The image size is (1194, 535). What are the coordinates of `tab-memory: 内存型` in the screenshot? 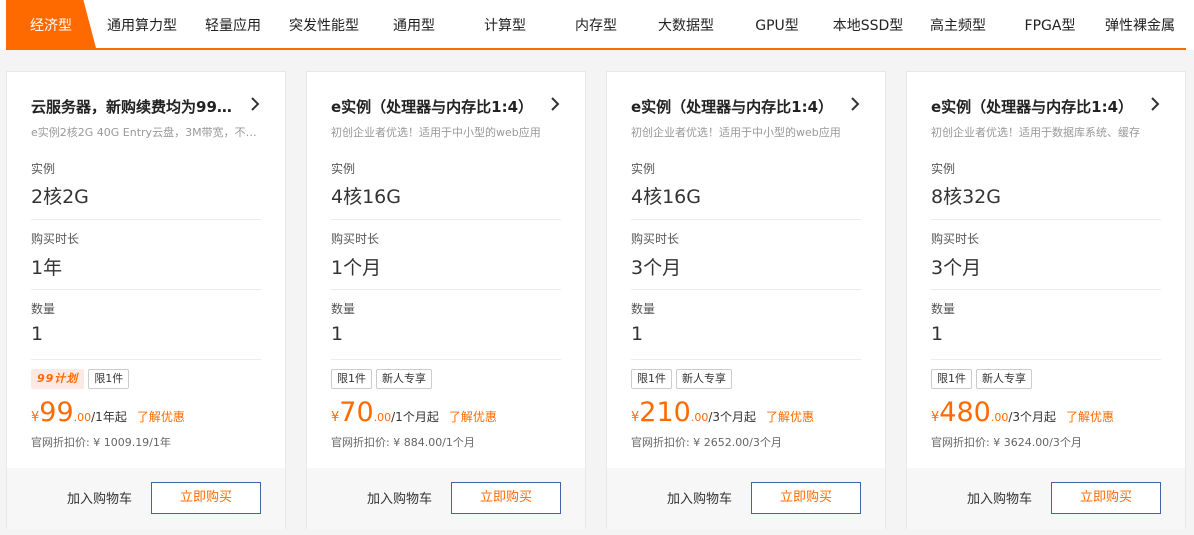 It's located at (596, 24).